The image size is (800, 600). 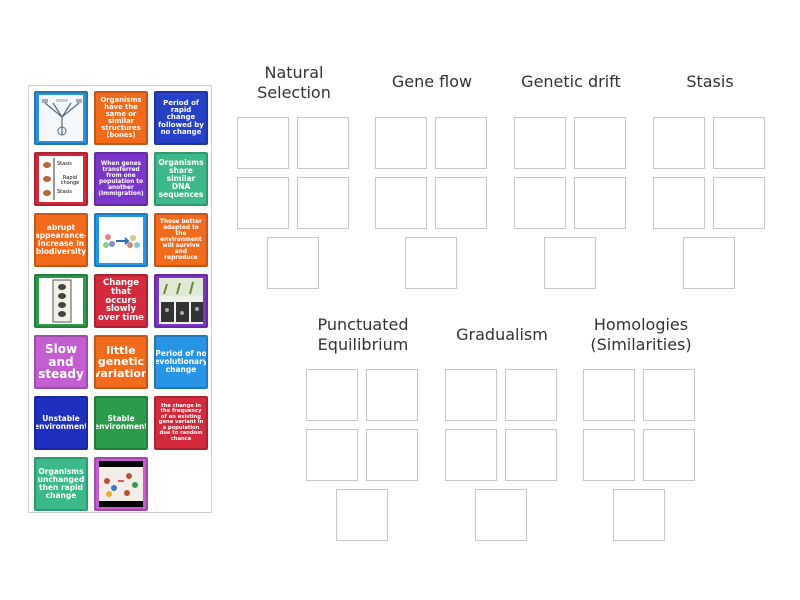 What do you see at coordinates (432, 81) in the screenshot?
I see `group-title-gene-flow: Gene flow` at bounding box center [432, 81].